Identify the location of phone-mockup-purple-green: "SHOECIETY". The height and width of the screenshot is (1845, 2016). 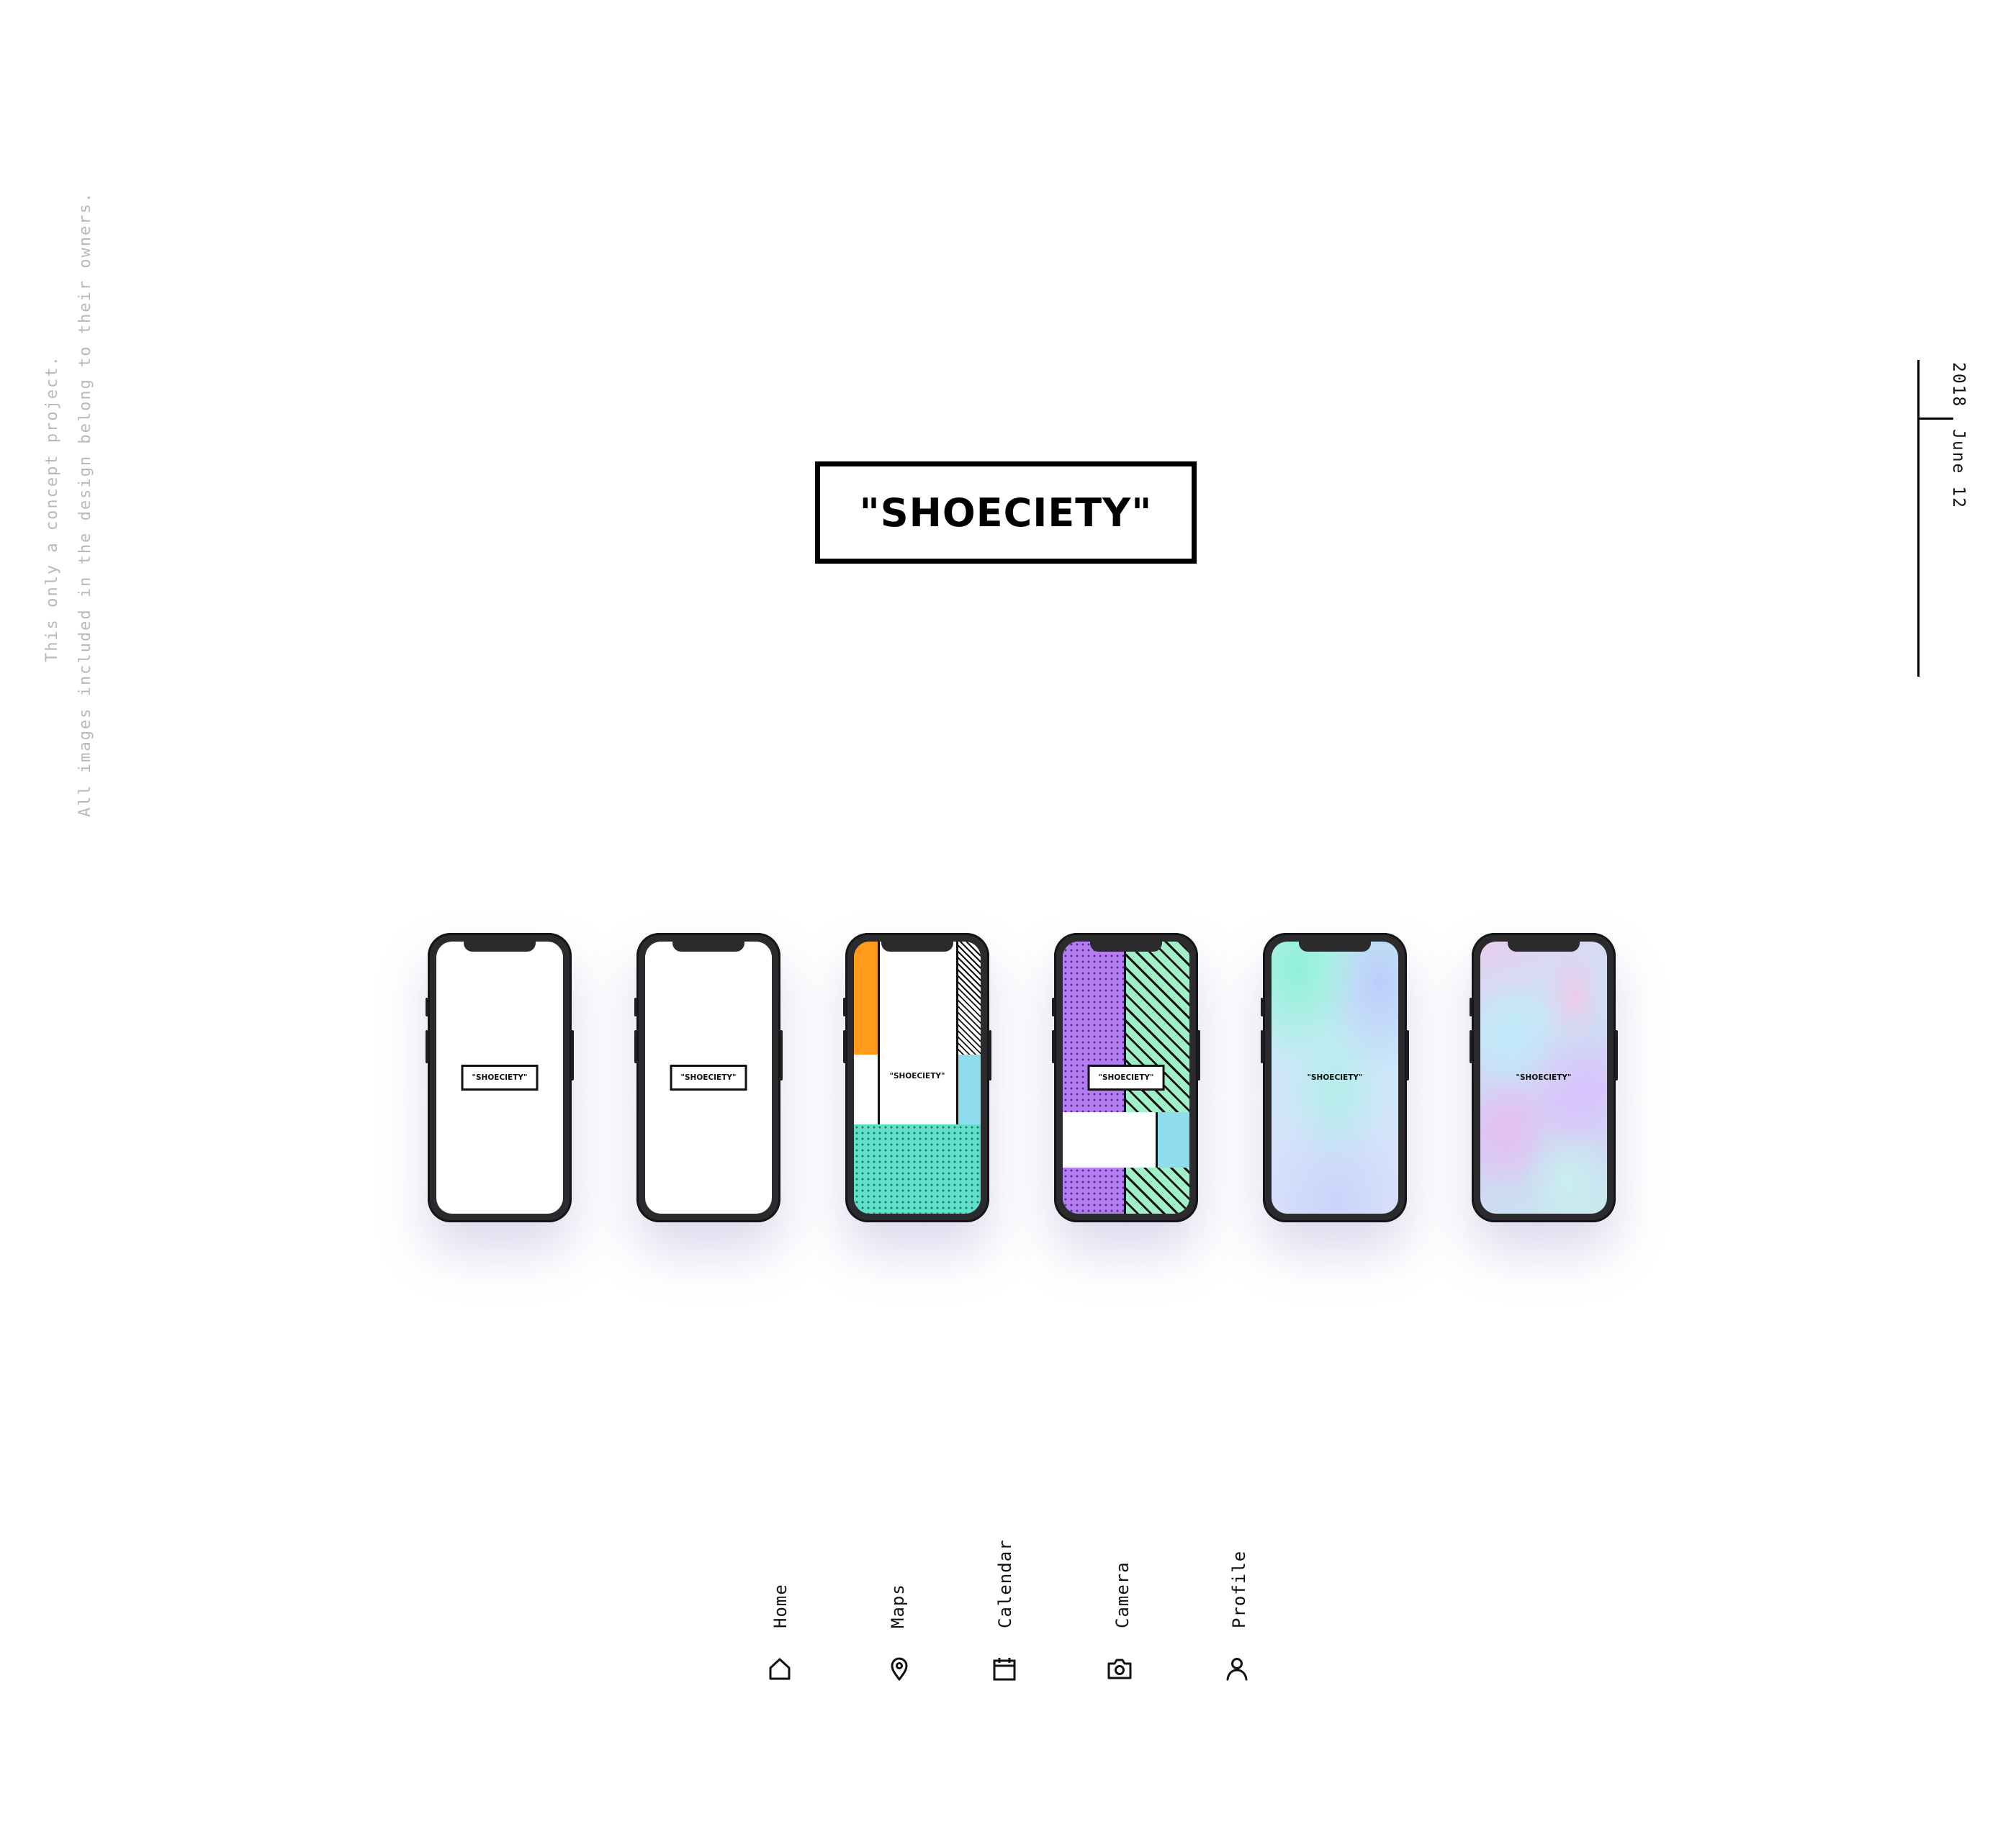
(1126, 1077).